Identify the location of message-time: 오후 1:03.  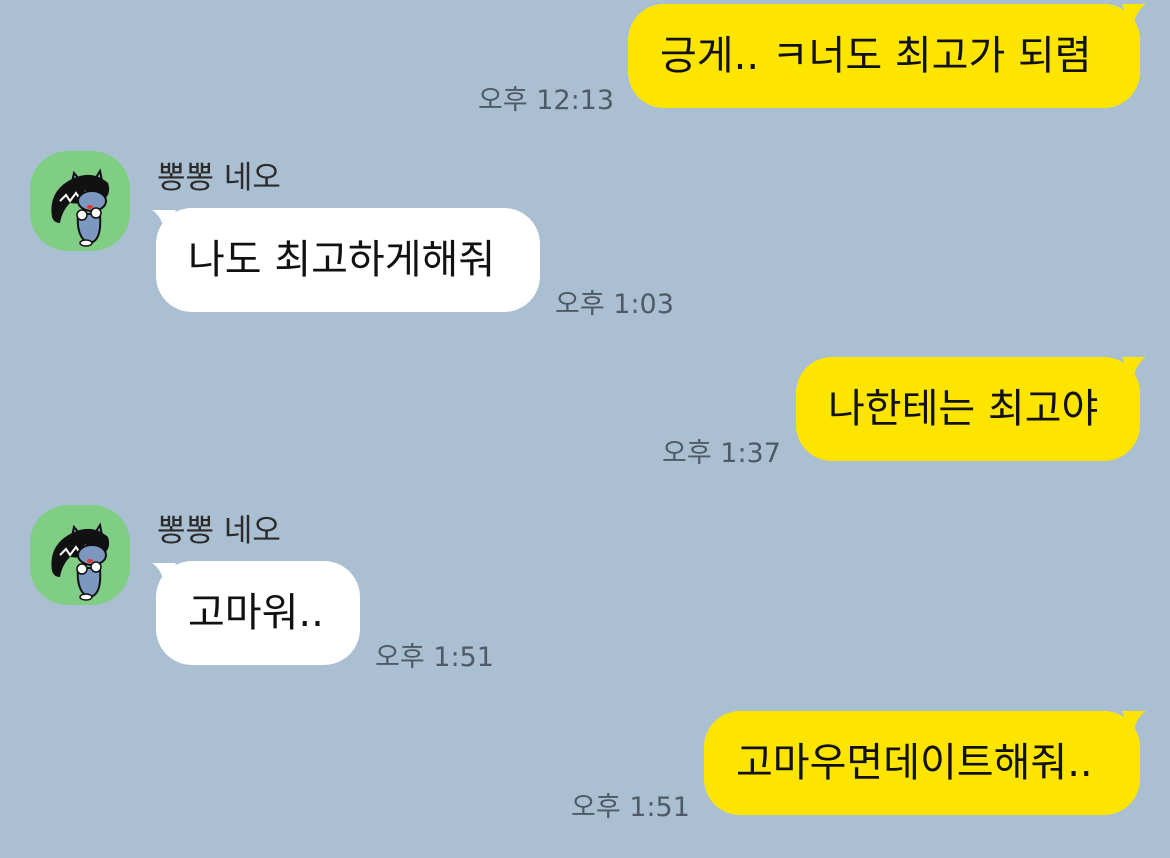
(614, 304).